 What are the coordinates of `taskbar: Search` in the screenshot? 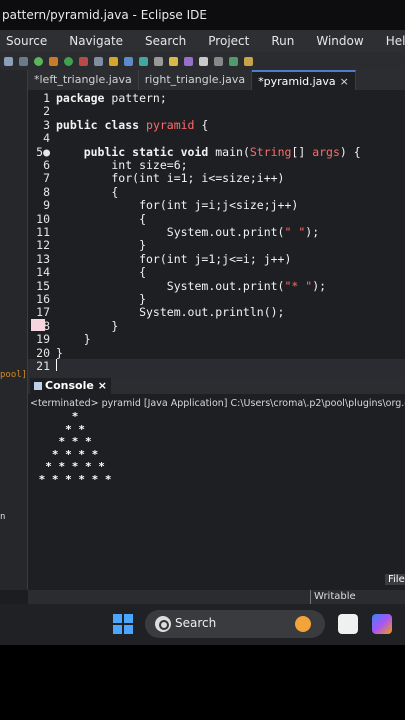 It's located at (202, 624).